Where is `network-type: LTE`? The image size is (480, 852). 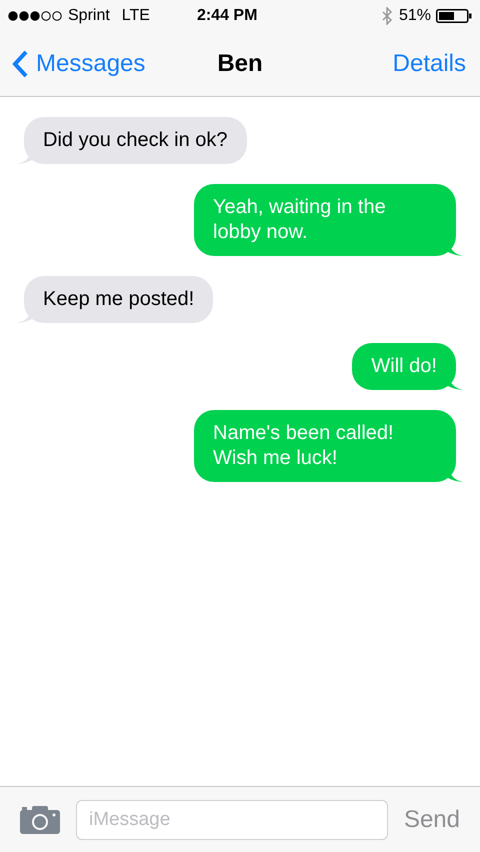
network-type: LTE is located at coordinates (136, 16).